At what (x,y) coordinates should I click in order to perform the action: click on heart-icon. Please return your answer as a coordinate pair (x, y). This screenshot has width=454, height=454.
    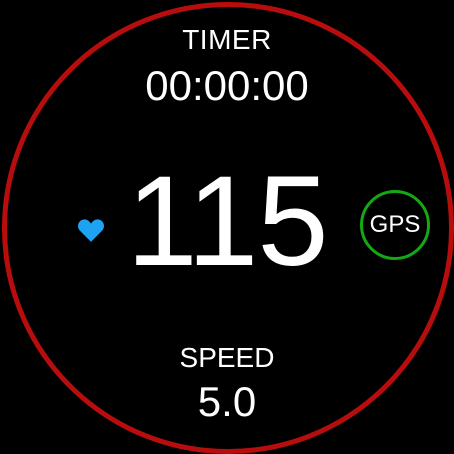
    Looking at the image, I should click on (91, 230).